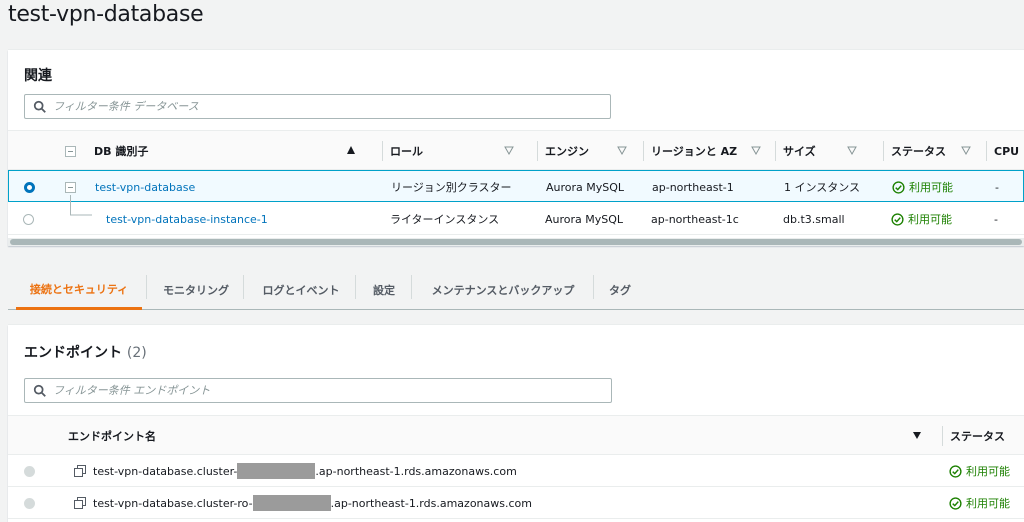 The width and height of the screenshot is (1024, 522). Describe the element at coordinates (814, 219) in the screenshot. I see `size-cell: db.t3.small` at that location.